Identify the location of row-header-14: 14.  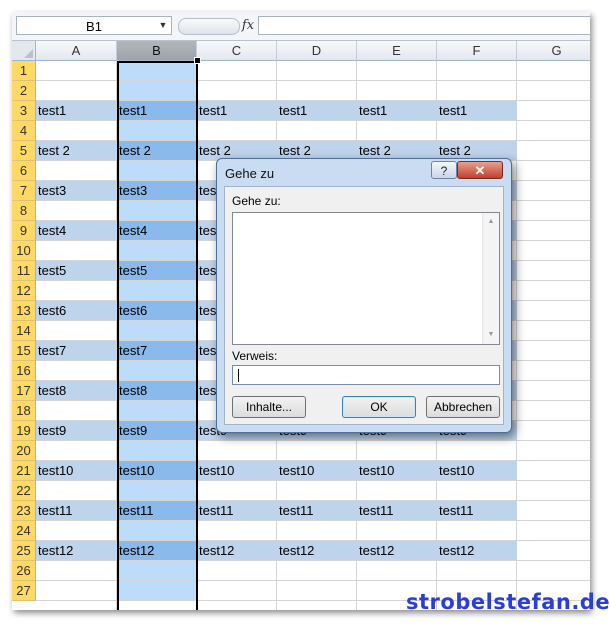
(24, 331).